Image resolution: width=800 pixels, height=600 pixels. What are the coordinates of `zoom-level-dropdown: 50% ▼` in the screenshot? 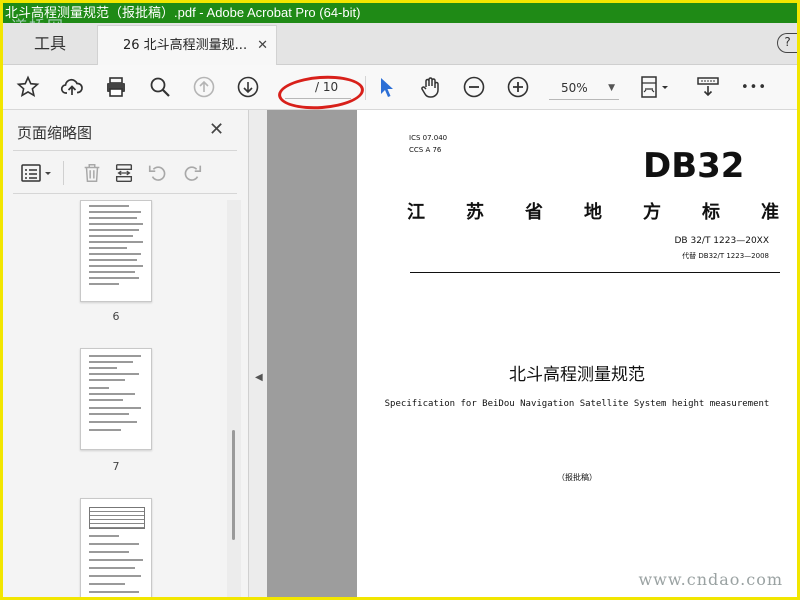 It's located at (584, 88).